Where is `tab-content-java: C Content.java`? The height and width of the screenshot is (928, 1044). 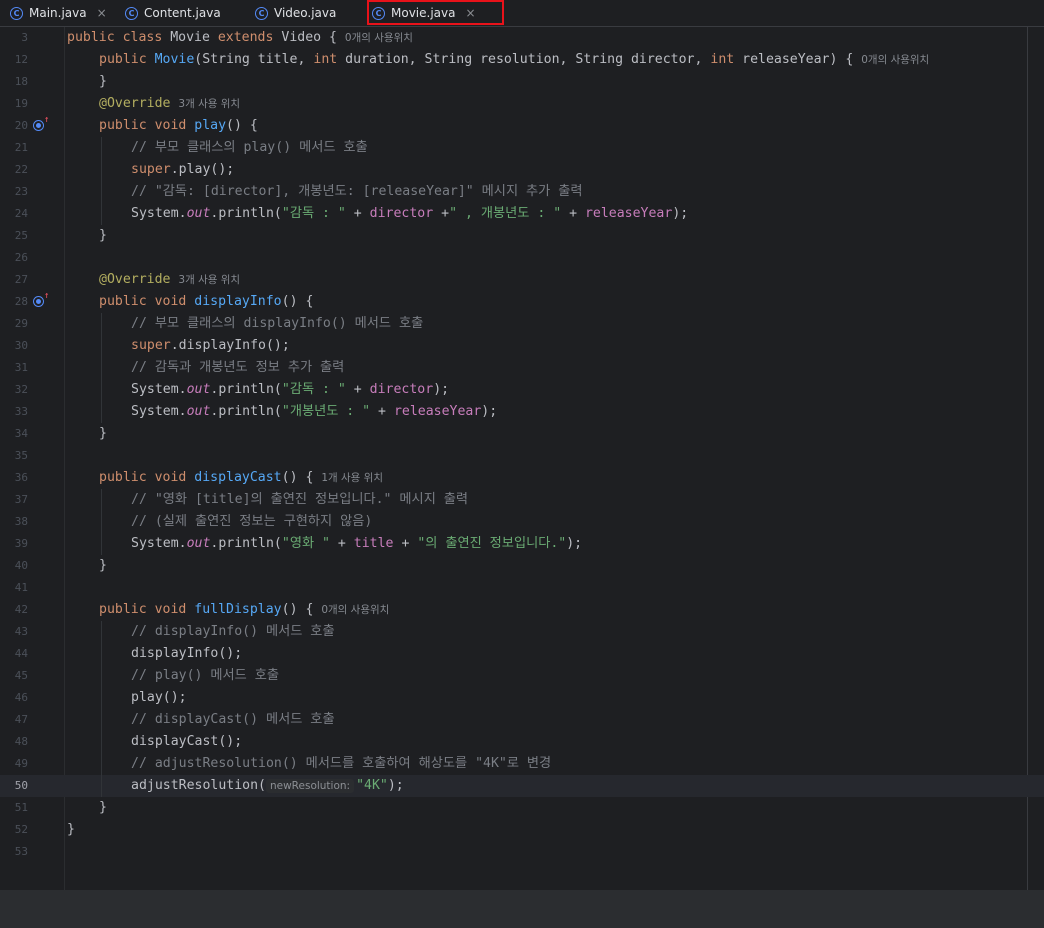
tab-content-java: C Content.java is located at coordinates (173, 13).